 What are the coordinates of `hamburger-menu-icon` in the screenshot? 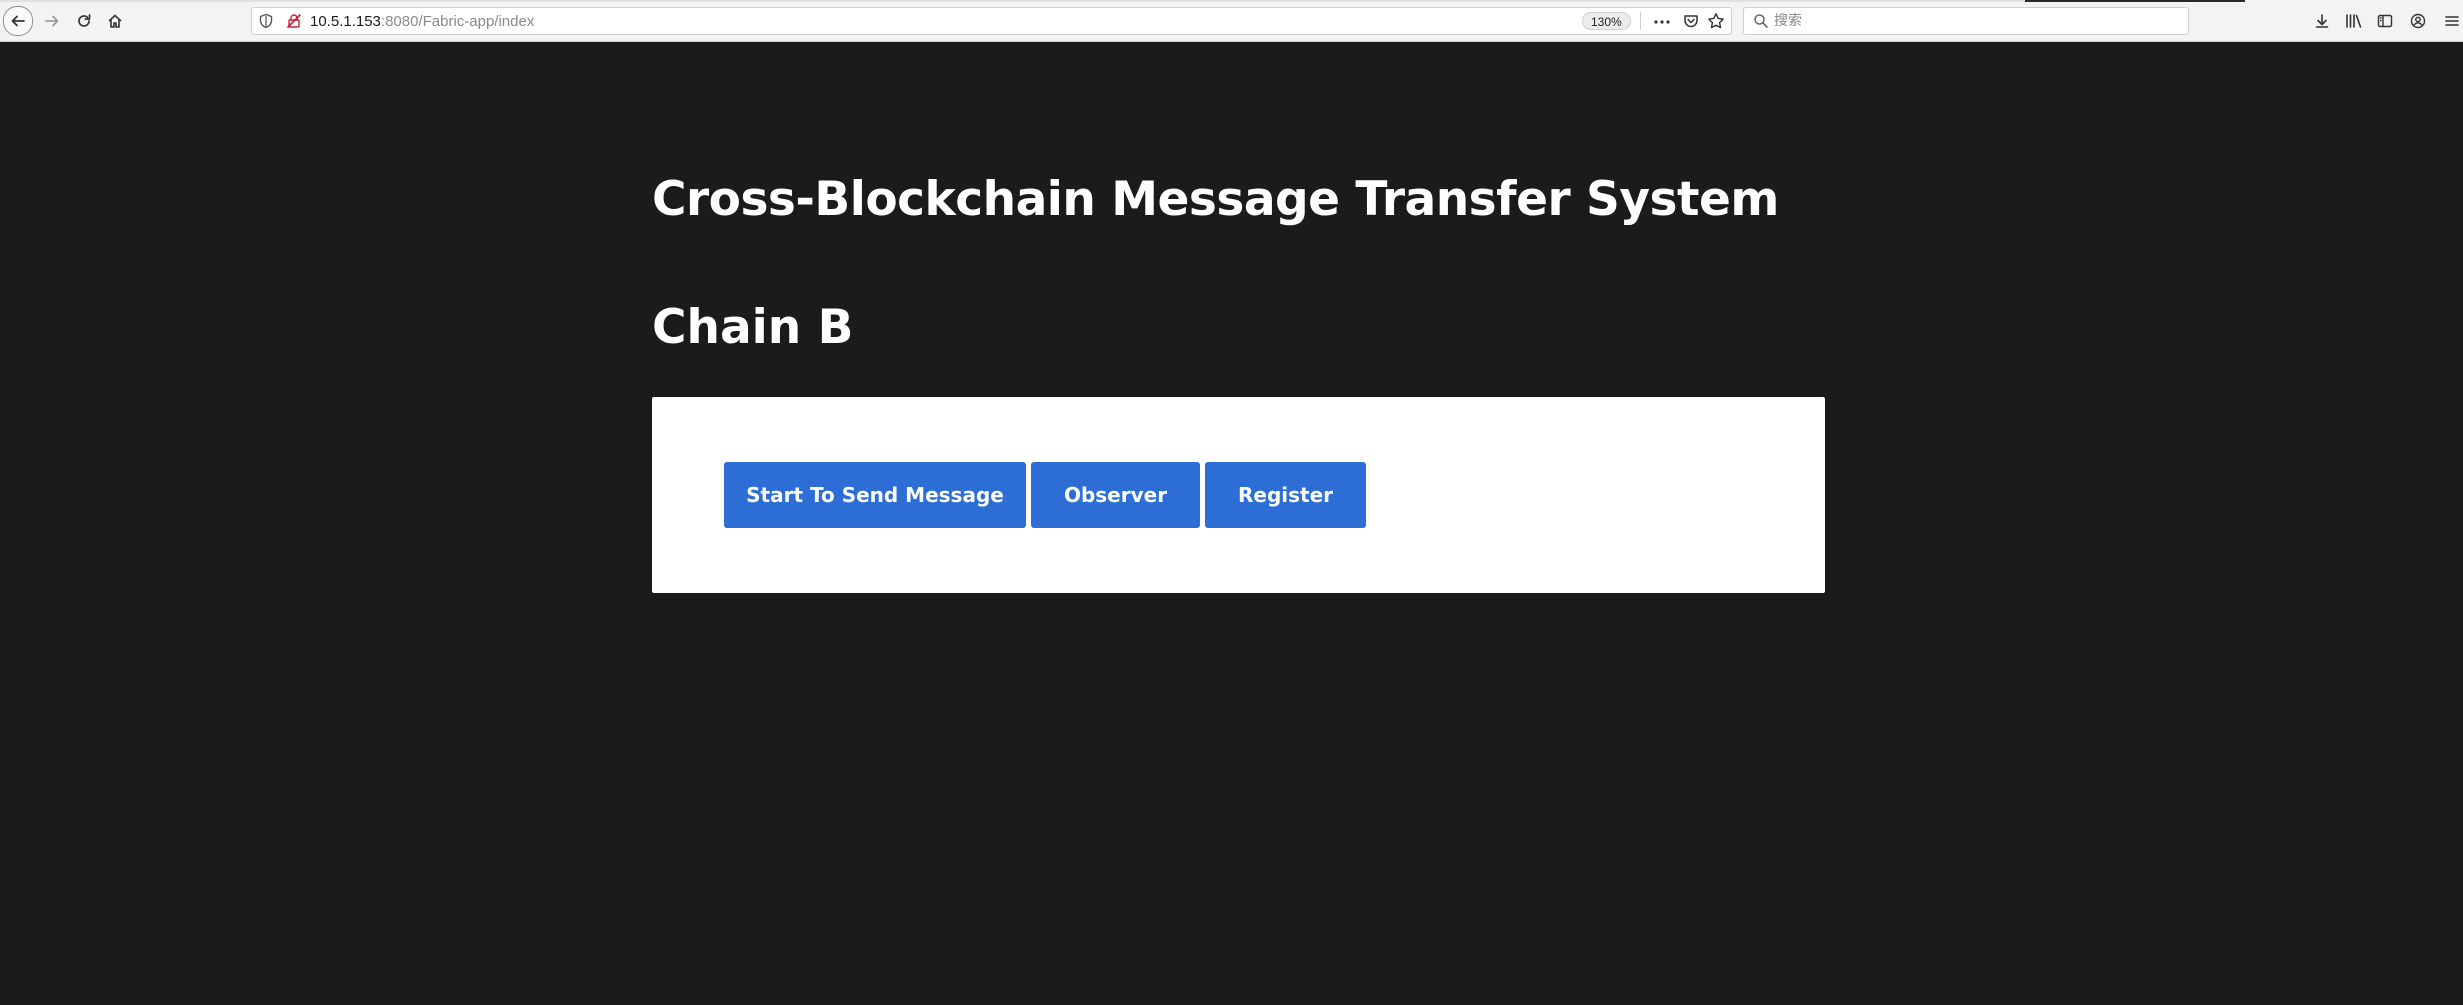 It's located at (2452, 21).